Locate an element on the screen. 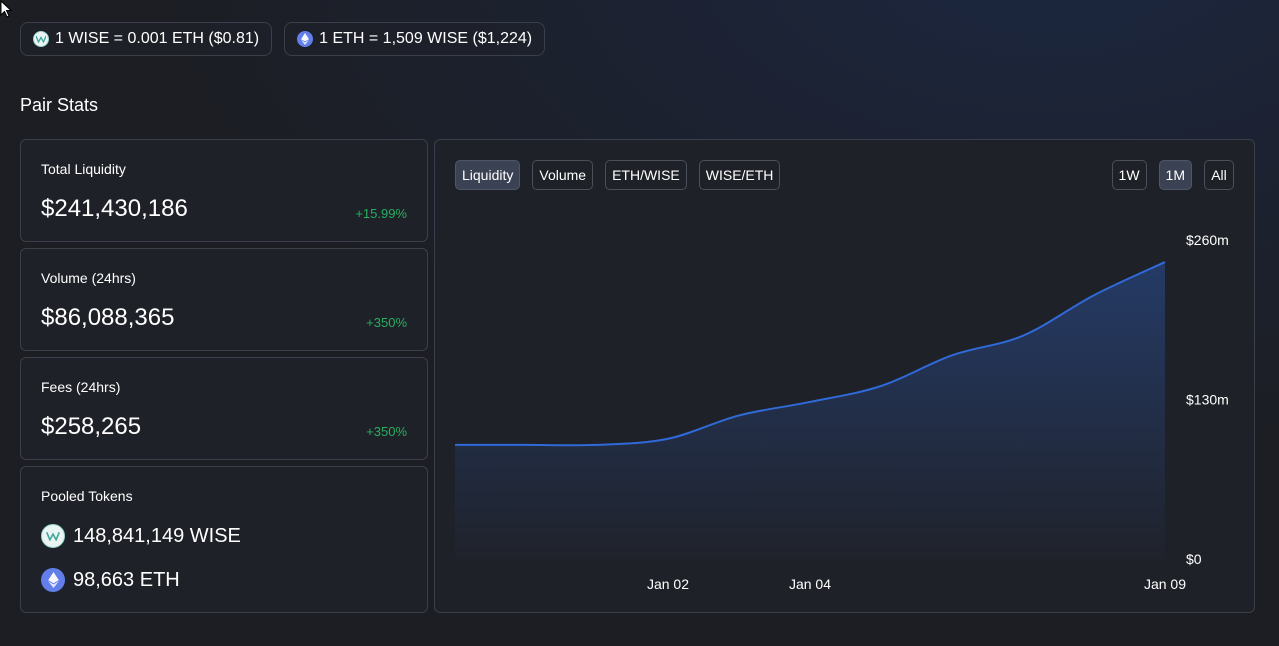  volume-label: Volume (24hrs) is located at coordinates (88, 278).